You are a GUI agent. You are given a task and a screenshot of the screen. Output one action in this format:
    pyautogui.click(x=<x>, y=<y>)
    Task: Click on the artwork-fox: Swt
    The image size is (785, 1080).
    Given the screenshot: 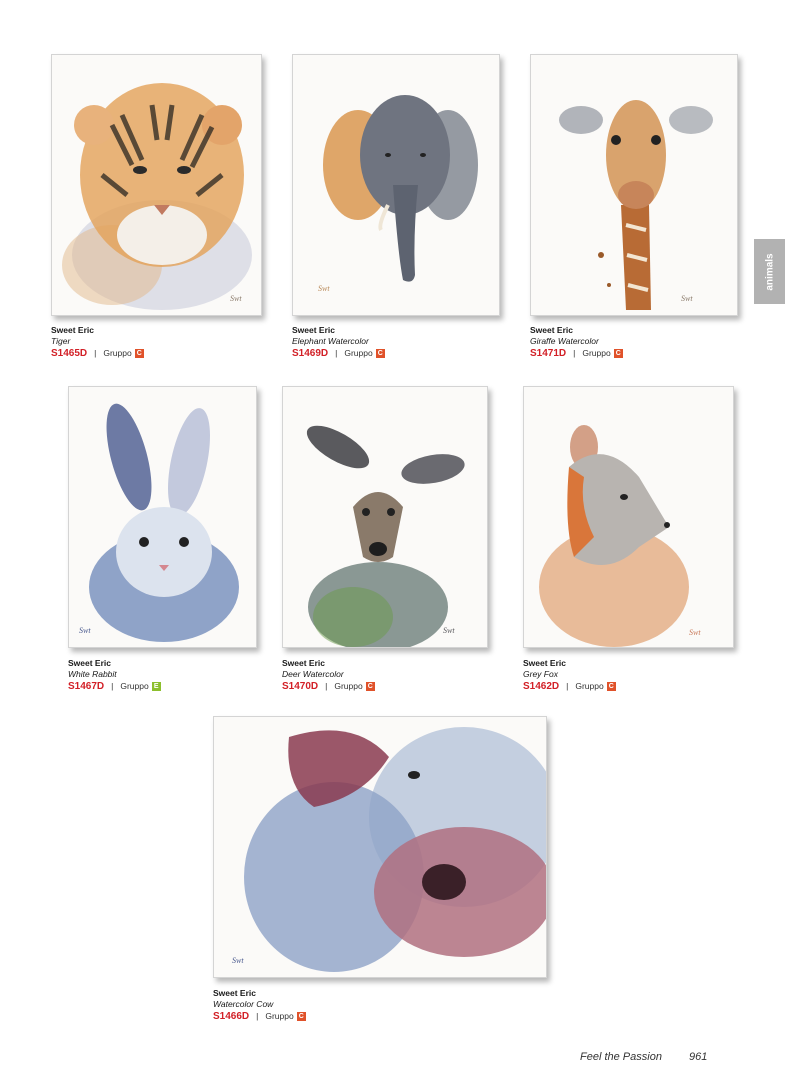 What is the action you would take?
    pyautogui.click(x=628, y=517)
    